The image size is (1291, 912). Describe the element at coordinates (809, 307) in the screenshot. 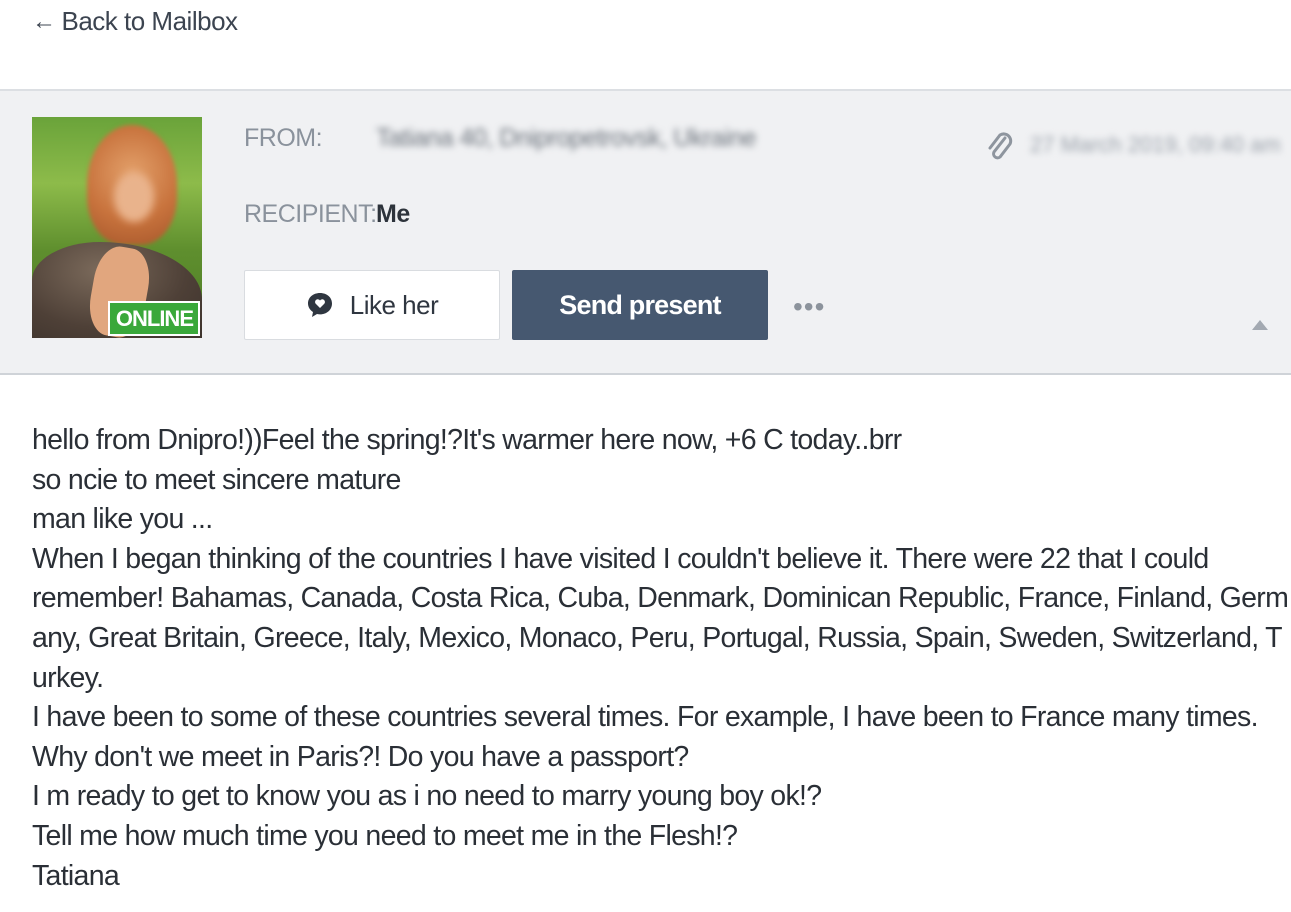

I see `more-options-button: •••` at that location.